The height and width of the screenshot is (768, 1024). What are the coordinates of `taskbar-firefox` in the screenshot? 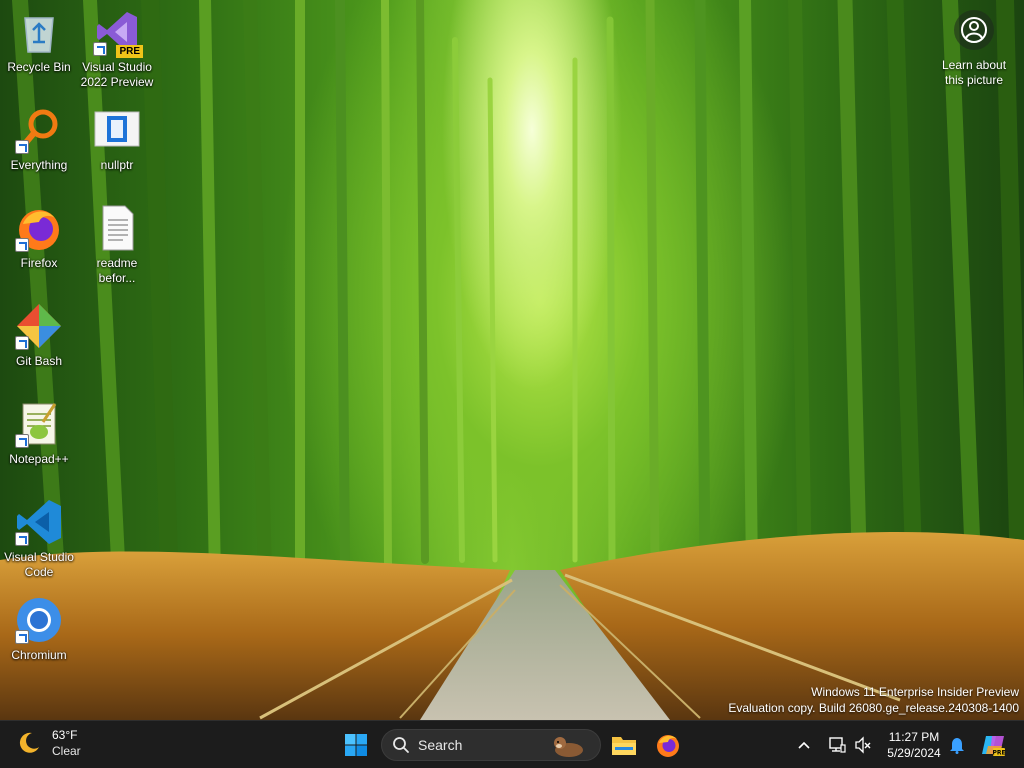 It's located at (668, 745).